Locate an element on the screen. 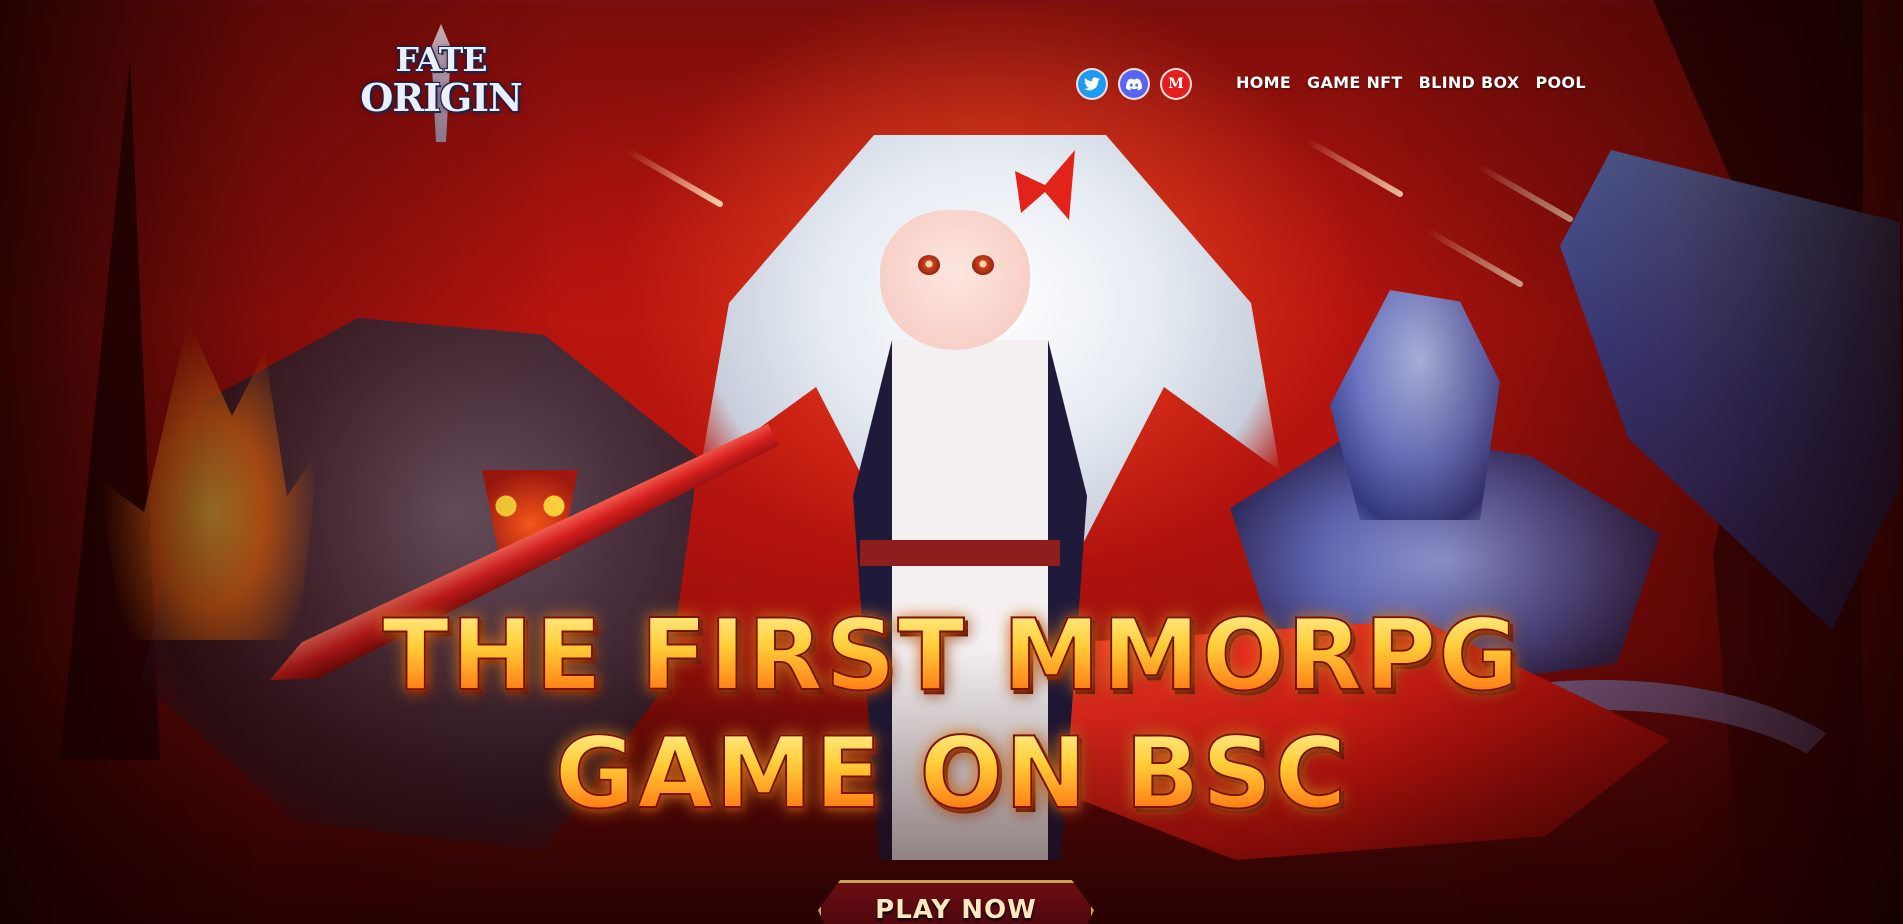  main-nav: HOME GAME NFT BLIND BOX POOL is located at coordinates (1411, 82).